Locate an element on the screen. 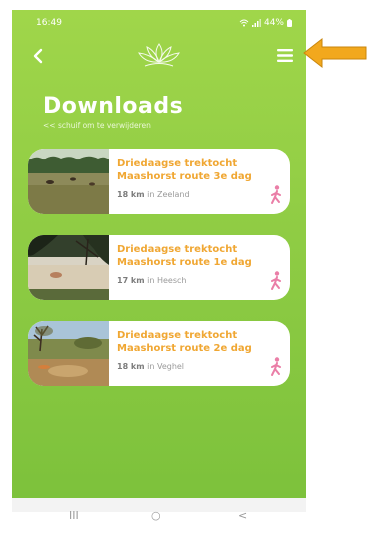 This screenshot has width=371, height=533. swipe-hint: << schuif om te verwijderen is located at coordinates (97, 125).